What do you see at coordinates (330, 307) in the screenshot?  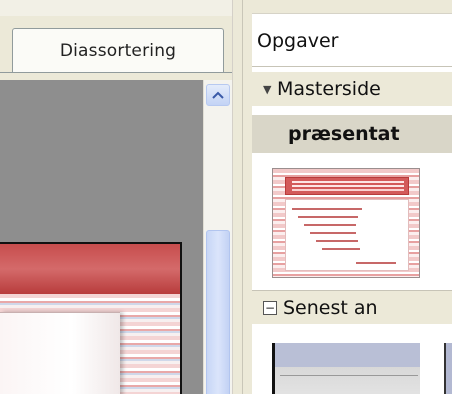 I see `section-title-recent: Senest an` at bounding box center [330, 307].